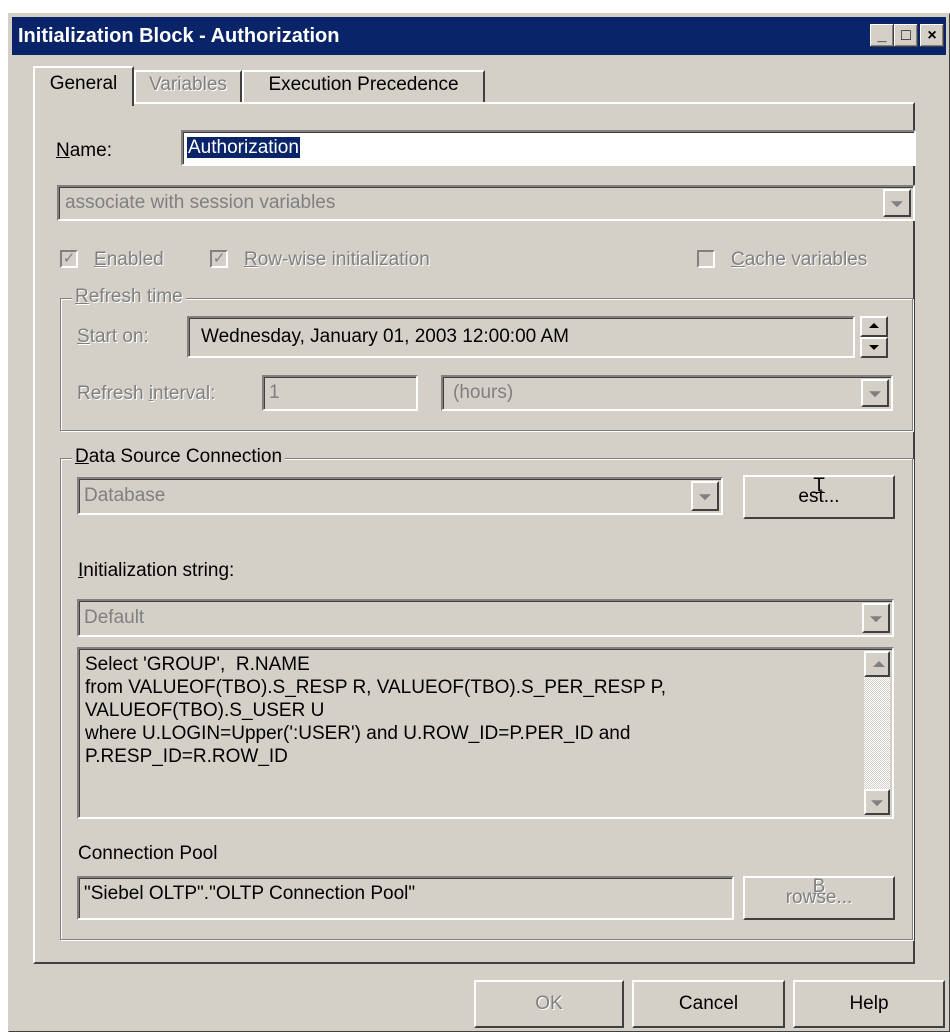 The height and width of the screenshot is (1032, 950). What do you see at coordinates (340, 393) in the screenshot?
I see `refresh-interval-field: 1` at bounding box center [340, 393].